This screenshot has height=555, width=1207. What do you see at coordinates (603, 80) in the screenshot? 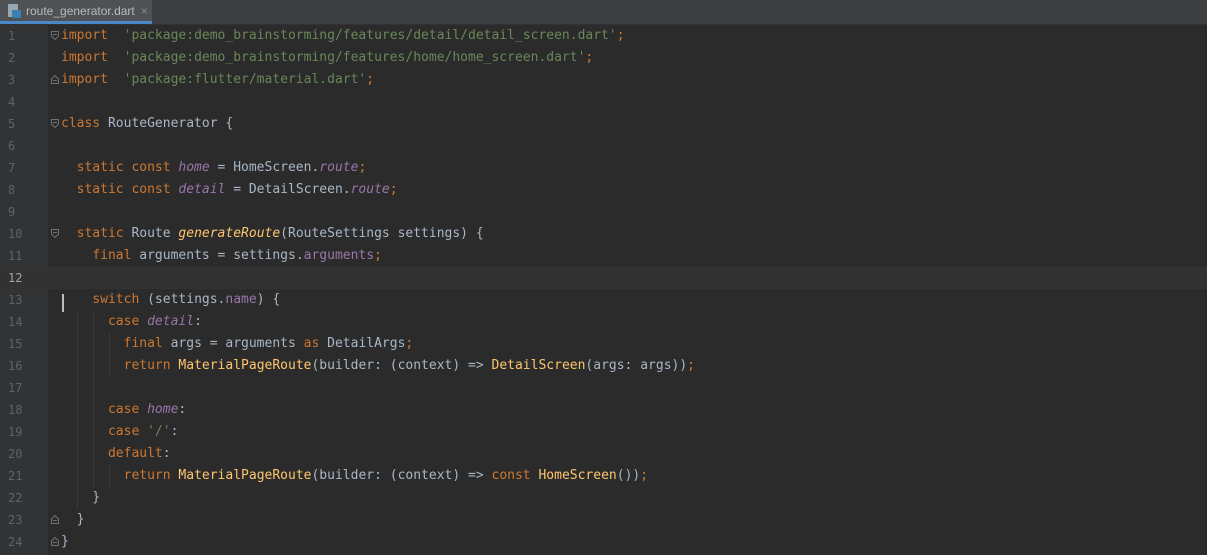
I see `code-line: 3 import 'package:flutter/material.dart';` at bounding box center [603, 80].